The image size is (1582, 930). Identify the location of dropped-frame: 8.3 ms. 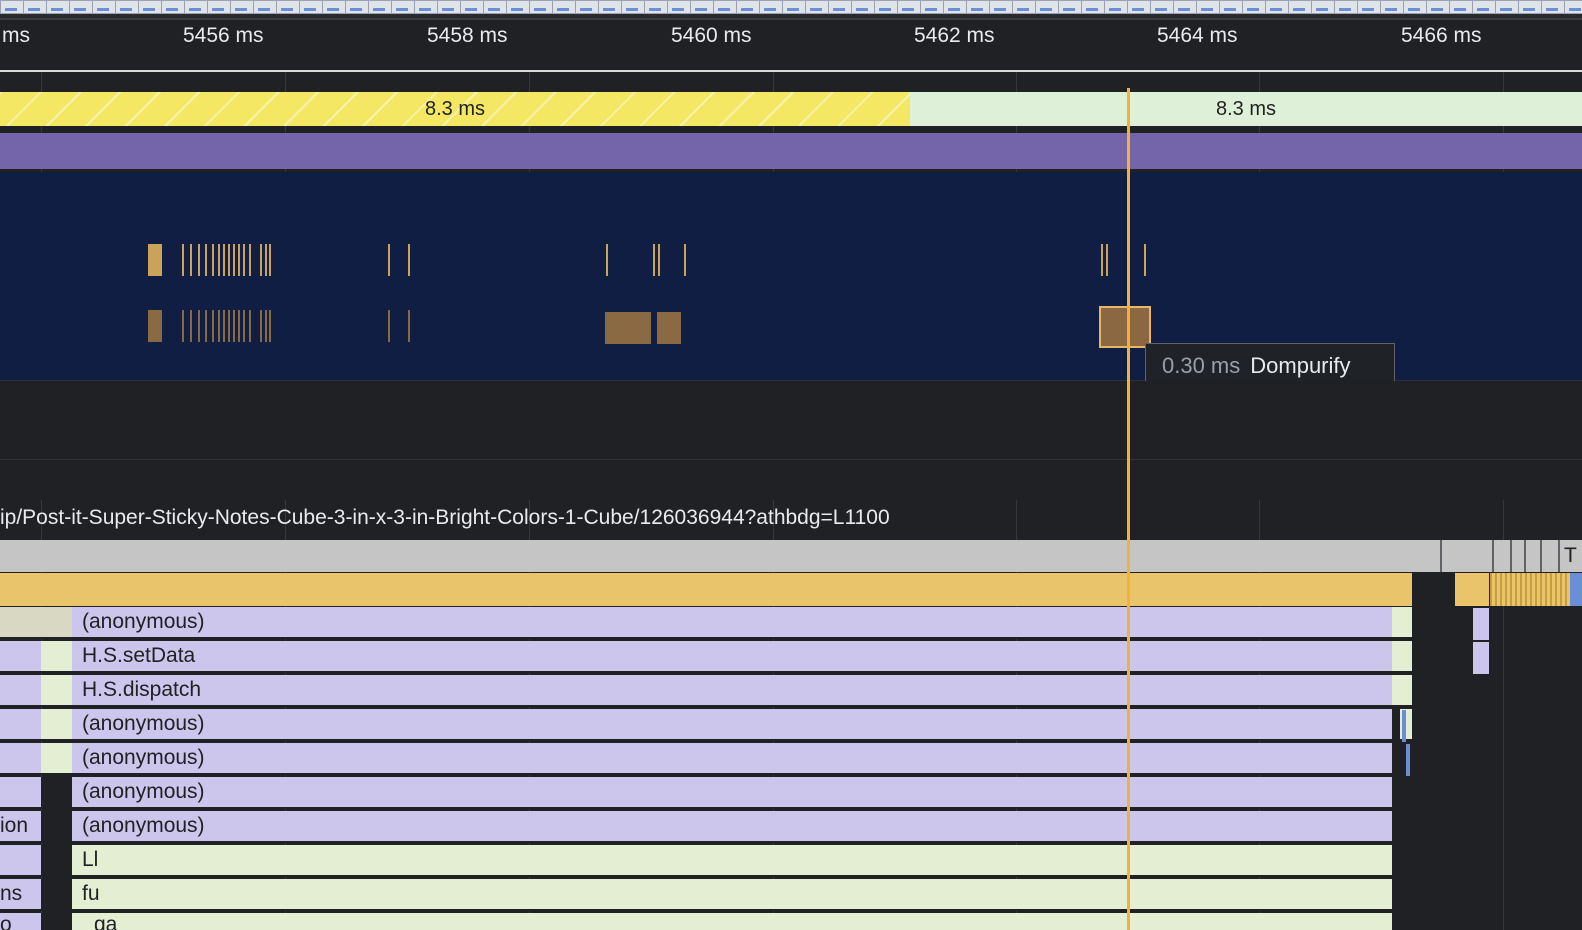
(455, 109).